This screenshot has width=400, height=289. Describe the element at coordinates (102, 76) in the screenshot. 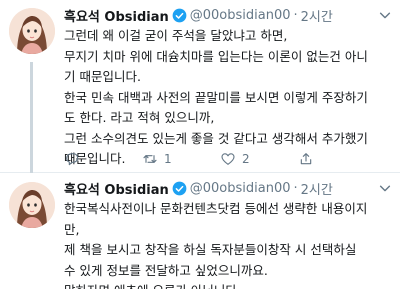

I see `tweet-text-line: 기 때문입니다.` at that location.